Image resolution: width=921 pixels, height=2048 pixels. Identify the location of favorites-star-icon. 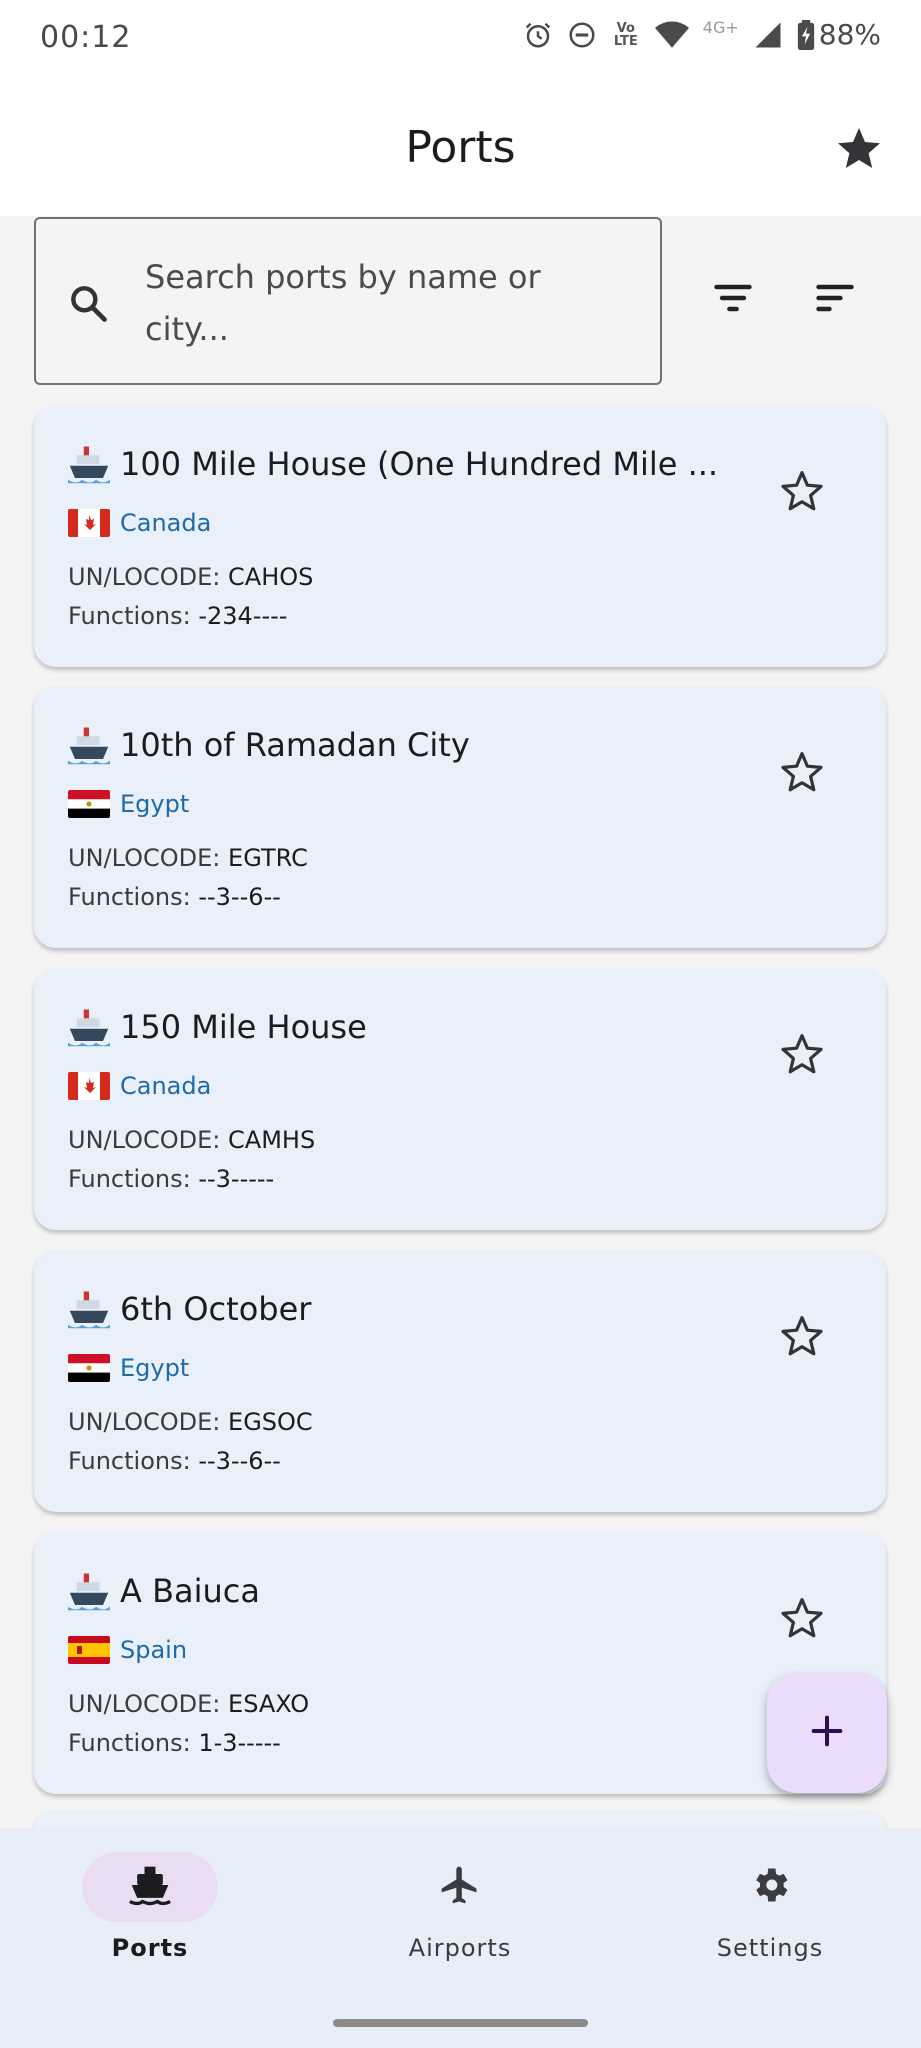
(859, 148).